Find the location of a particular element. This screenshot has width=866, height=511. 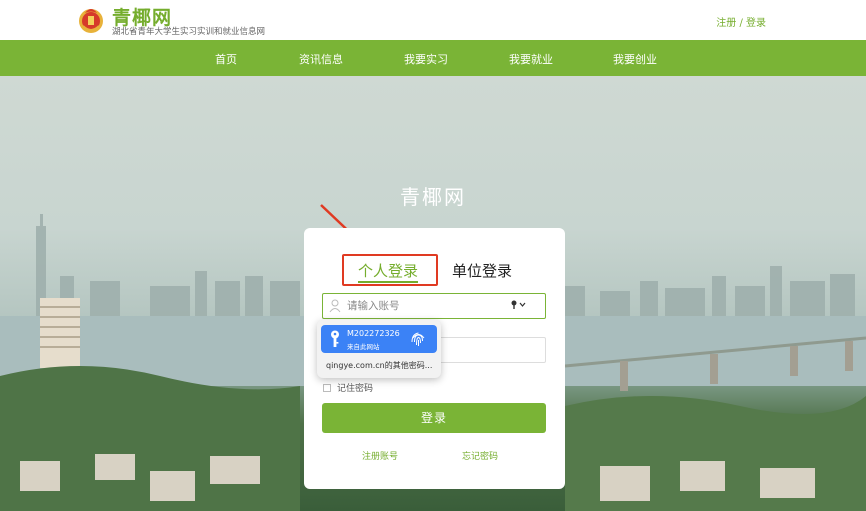

forgot-password-link: 忘记密码 is located at coordinates (480, 455).